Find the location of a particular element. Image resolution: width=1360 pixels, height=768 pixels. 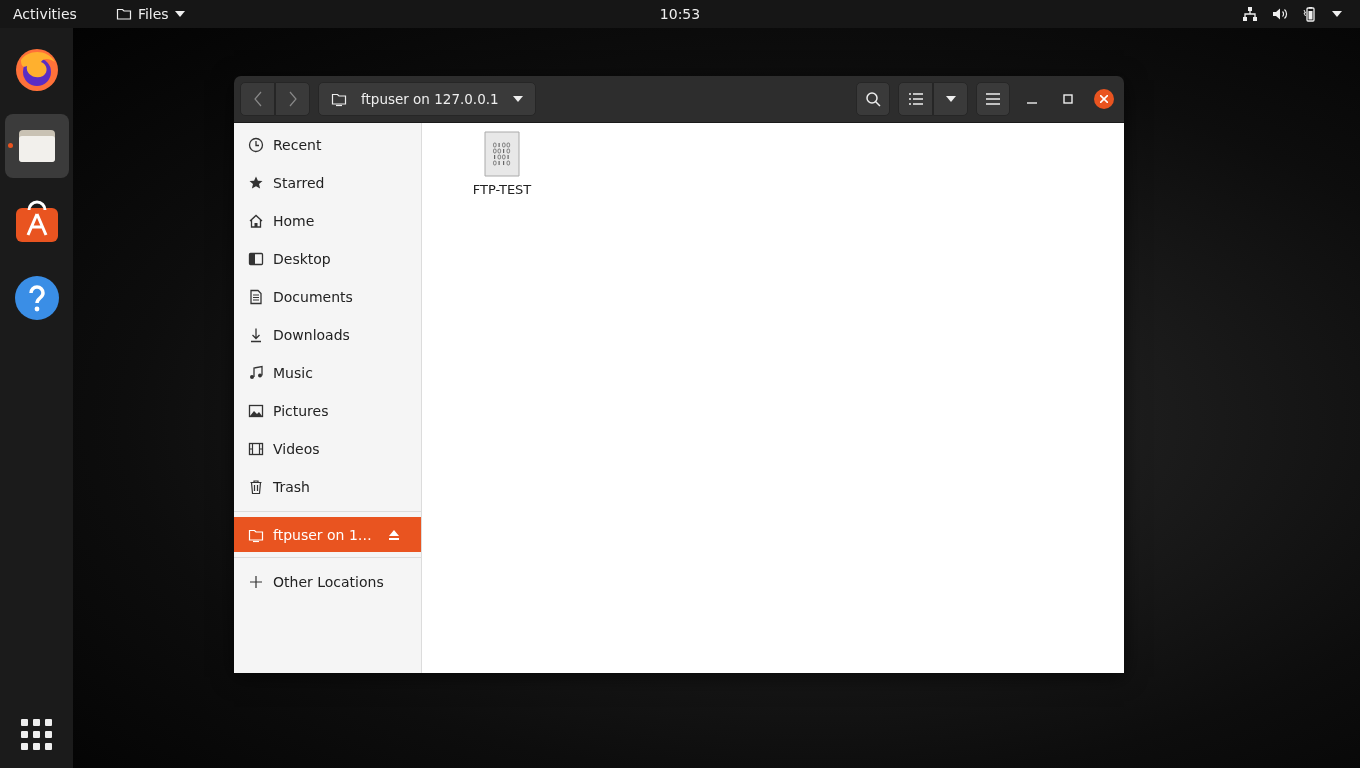

sidebar-item: Desktop is located at coordinates (327, 259).